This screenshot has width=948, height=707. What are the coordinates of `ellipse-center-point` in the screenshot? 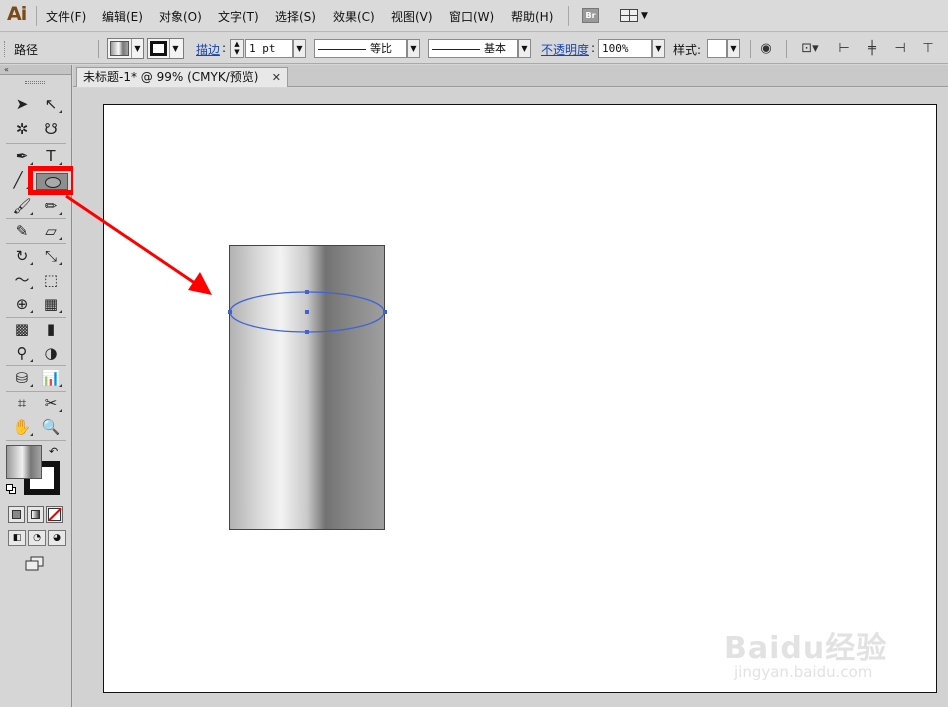 It's located at (307, 312).